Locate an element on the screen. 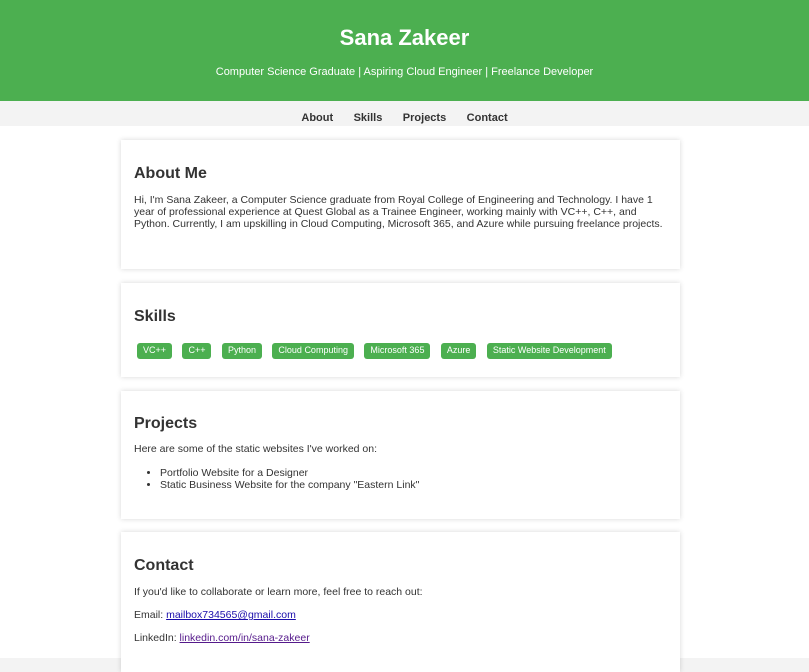  contact-heading: Contact is located at coordinates (164, 565).